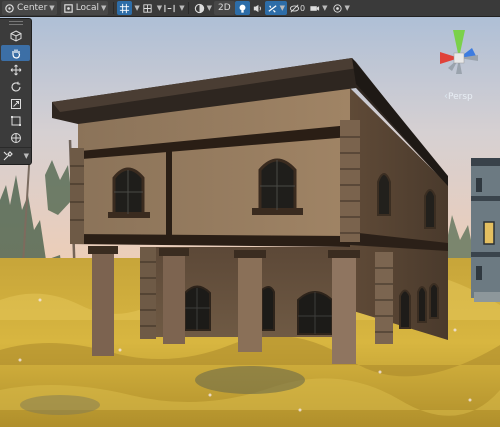 The width and height of the screenshot is (500, 427). I want to click on space-dropdown: Local ▼, so click(84, 8).